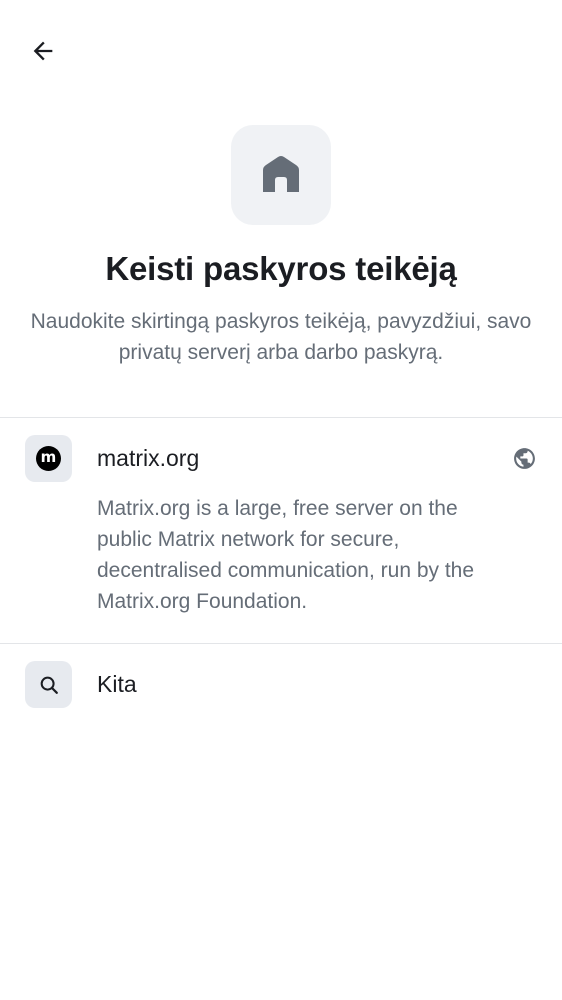  What do you see at coordinates (148, 458) in the screenshot?
I see `provider-label: matrix.org` at bounding box center [148, 458].